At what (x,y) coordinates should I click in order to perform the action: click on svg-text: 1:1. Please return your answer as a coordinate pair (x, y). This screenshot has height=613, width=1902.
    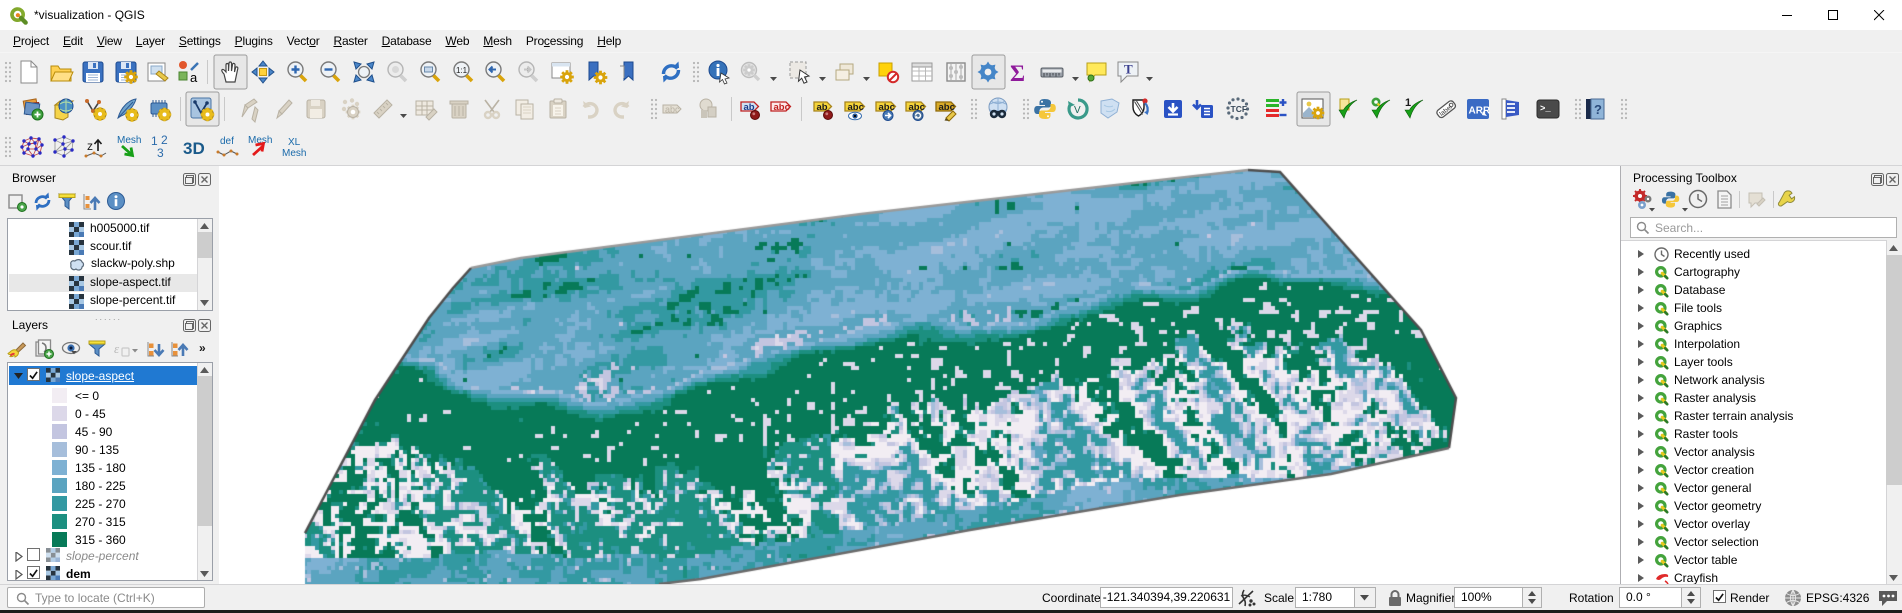
    Looking at the image, I should click on (462, 70).